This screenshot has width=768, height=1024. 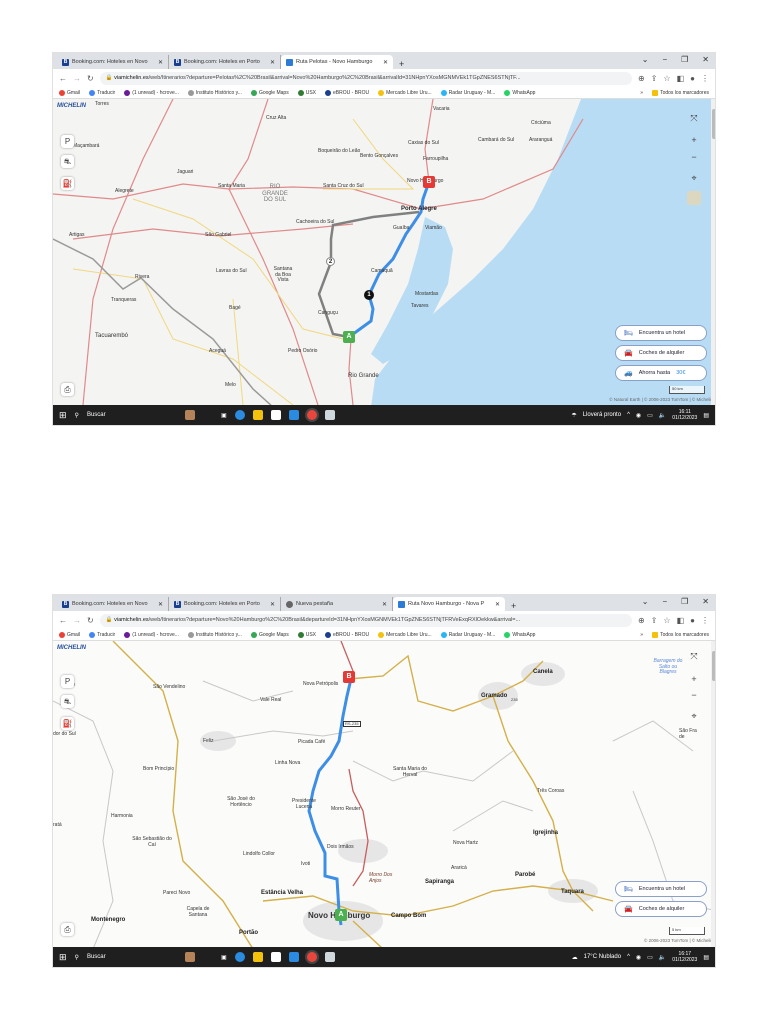 I want to click on tab-booking-novo: B Booking.com: Hoteles en Novo ✕, so click(x=113, y=62).